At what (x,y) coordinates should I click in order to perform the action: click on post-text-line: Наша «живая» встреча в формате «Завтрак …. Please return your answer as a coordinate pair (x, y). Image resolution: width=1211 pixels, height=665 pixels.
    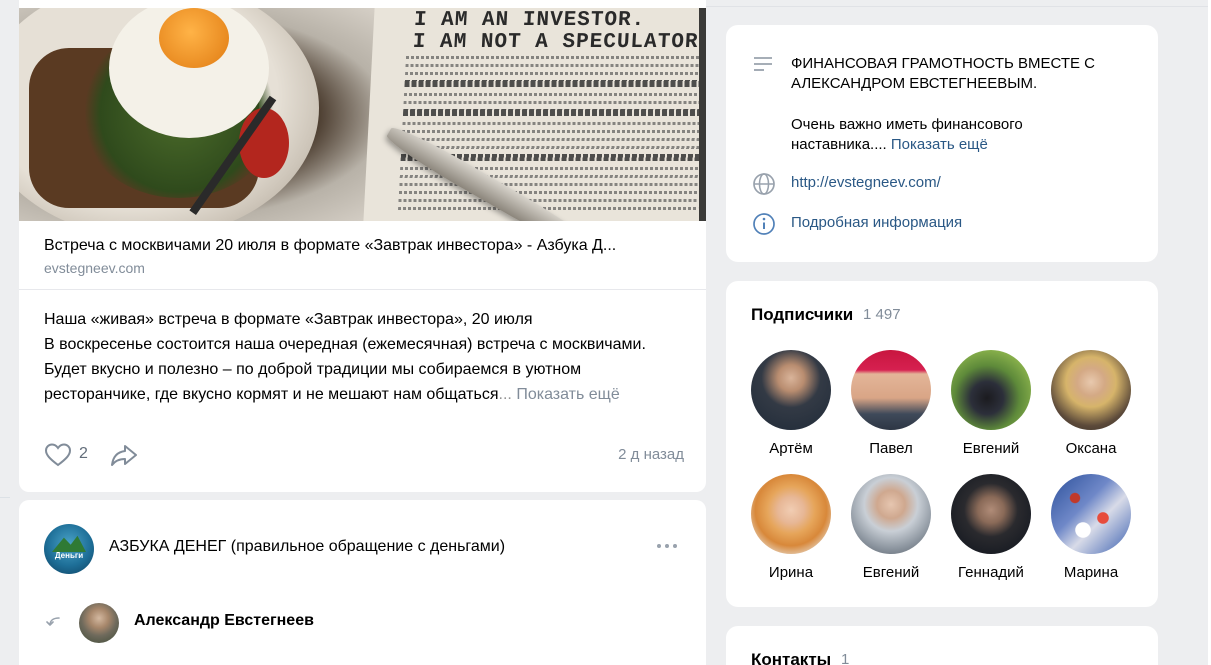
    Looking at the image, I should click on (288, 319).